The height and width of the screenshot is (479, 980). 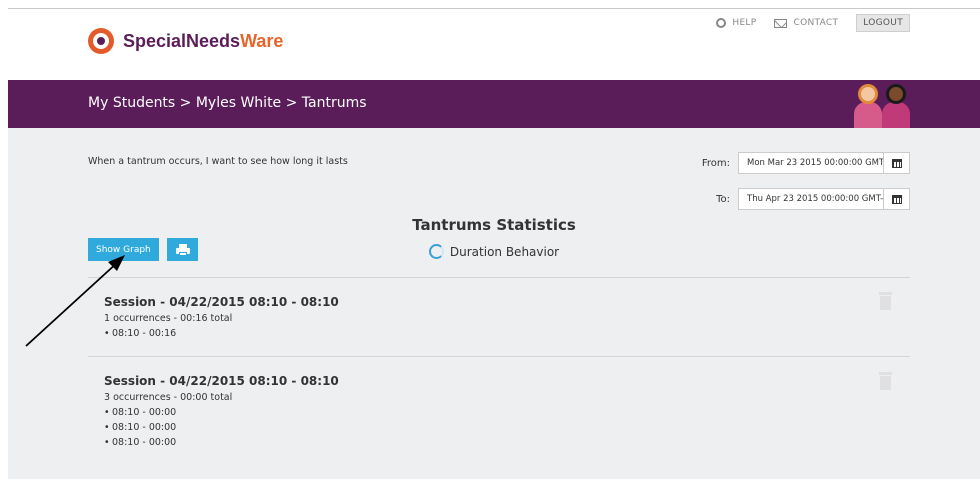 I want to click on from-label: From:, so click(x=715, y=163).